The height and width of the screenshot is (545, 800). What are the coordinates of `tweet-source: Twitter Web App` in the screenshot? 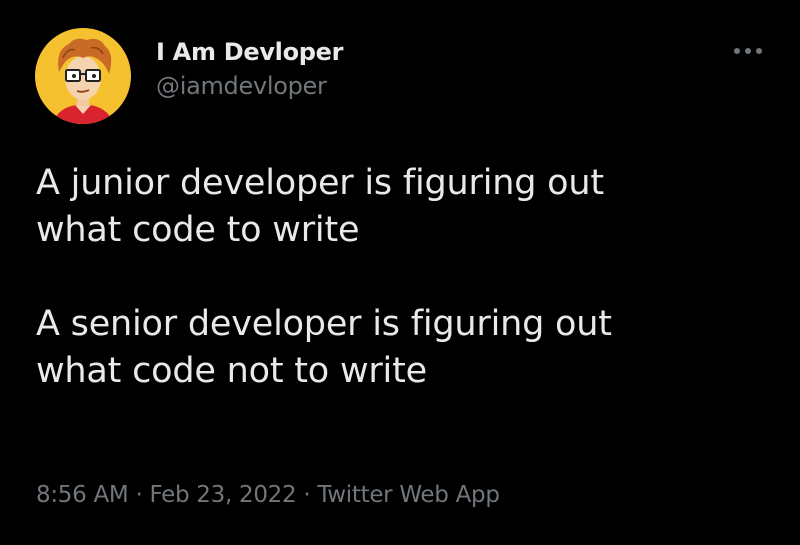 It's located at (408, 495).